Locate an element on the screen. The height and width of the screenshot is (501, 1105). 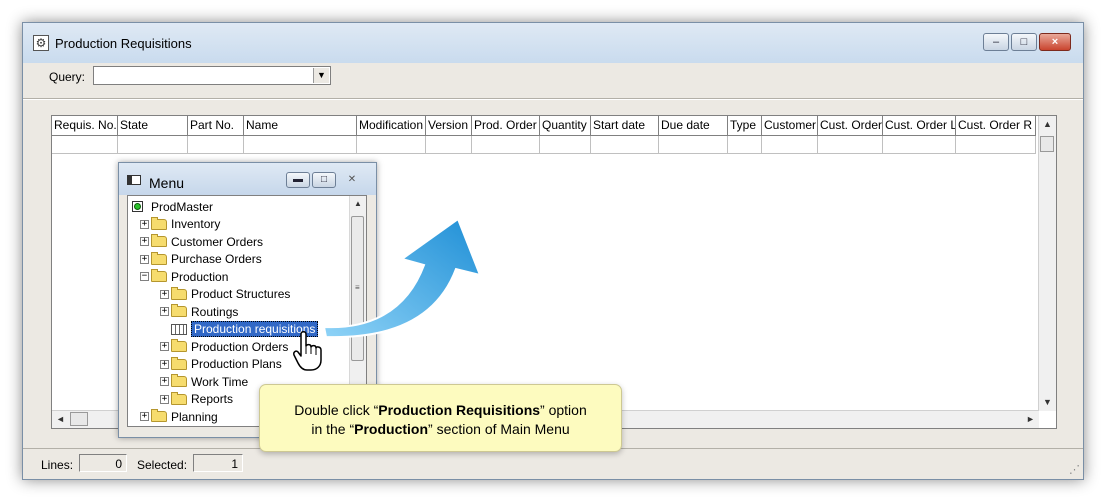
tree-item: + Purchase Orders is located at coordinates (201, 259).